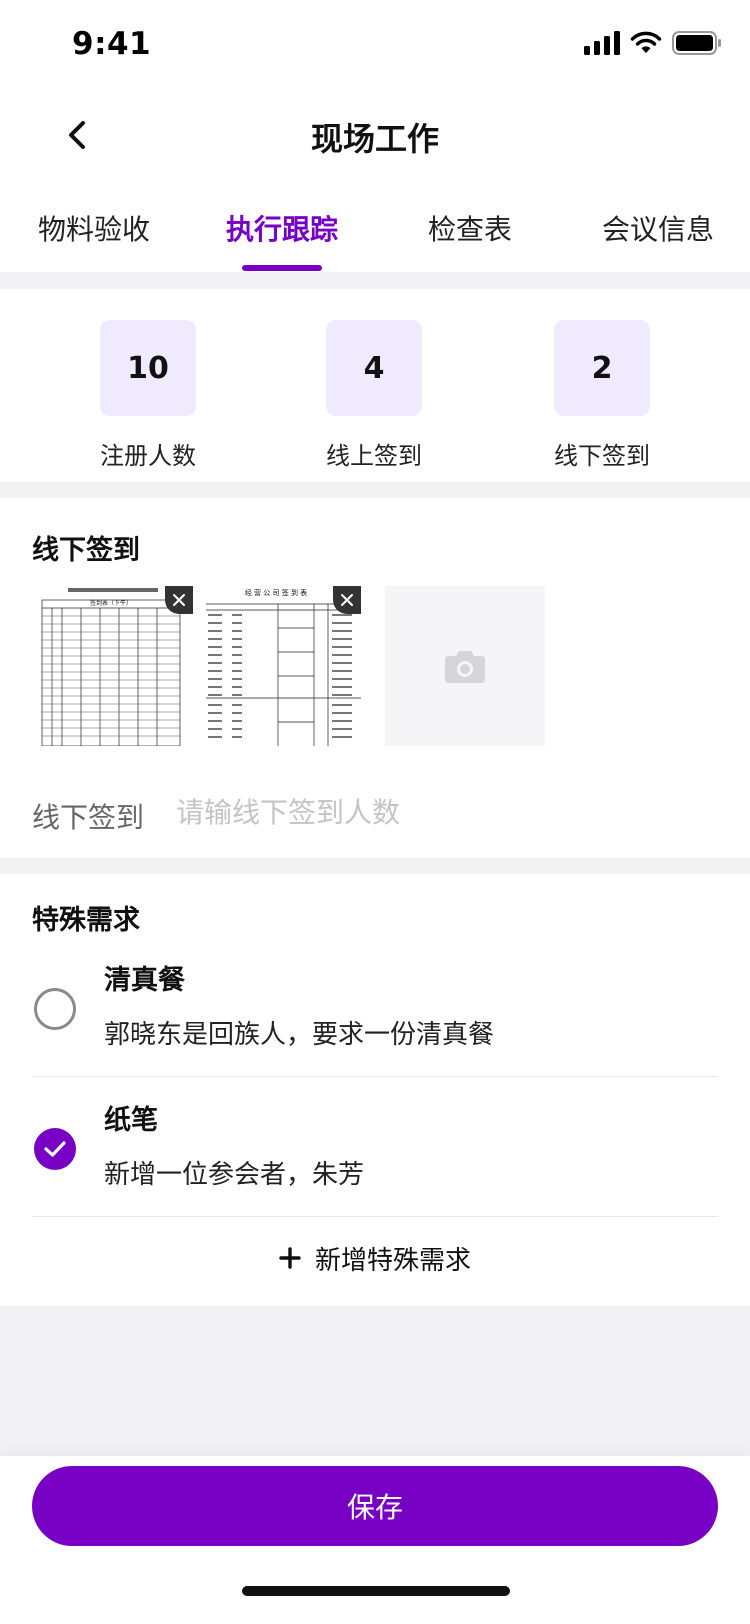 Image resolution: width=750 pixels, height=1624 pixels. I want to click on request-item: 清真餐 郭晓东是回族人，要求一份清真餐, so click(375, 1028).